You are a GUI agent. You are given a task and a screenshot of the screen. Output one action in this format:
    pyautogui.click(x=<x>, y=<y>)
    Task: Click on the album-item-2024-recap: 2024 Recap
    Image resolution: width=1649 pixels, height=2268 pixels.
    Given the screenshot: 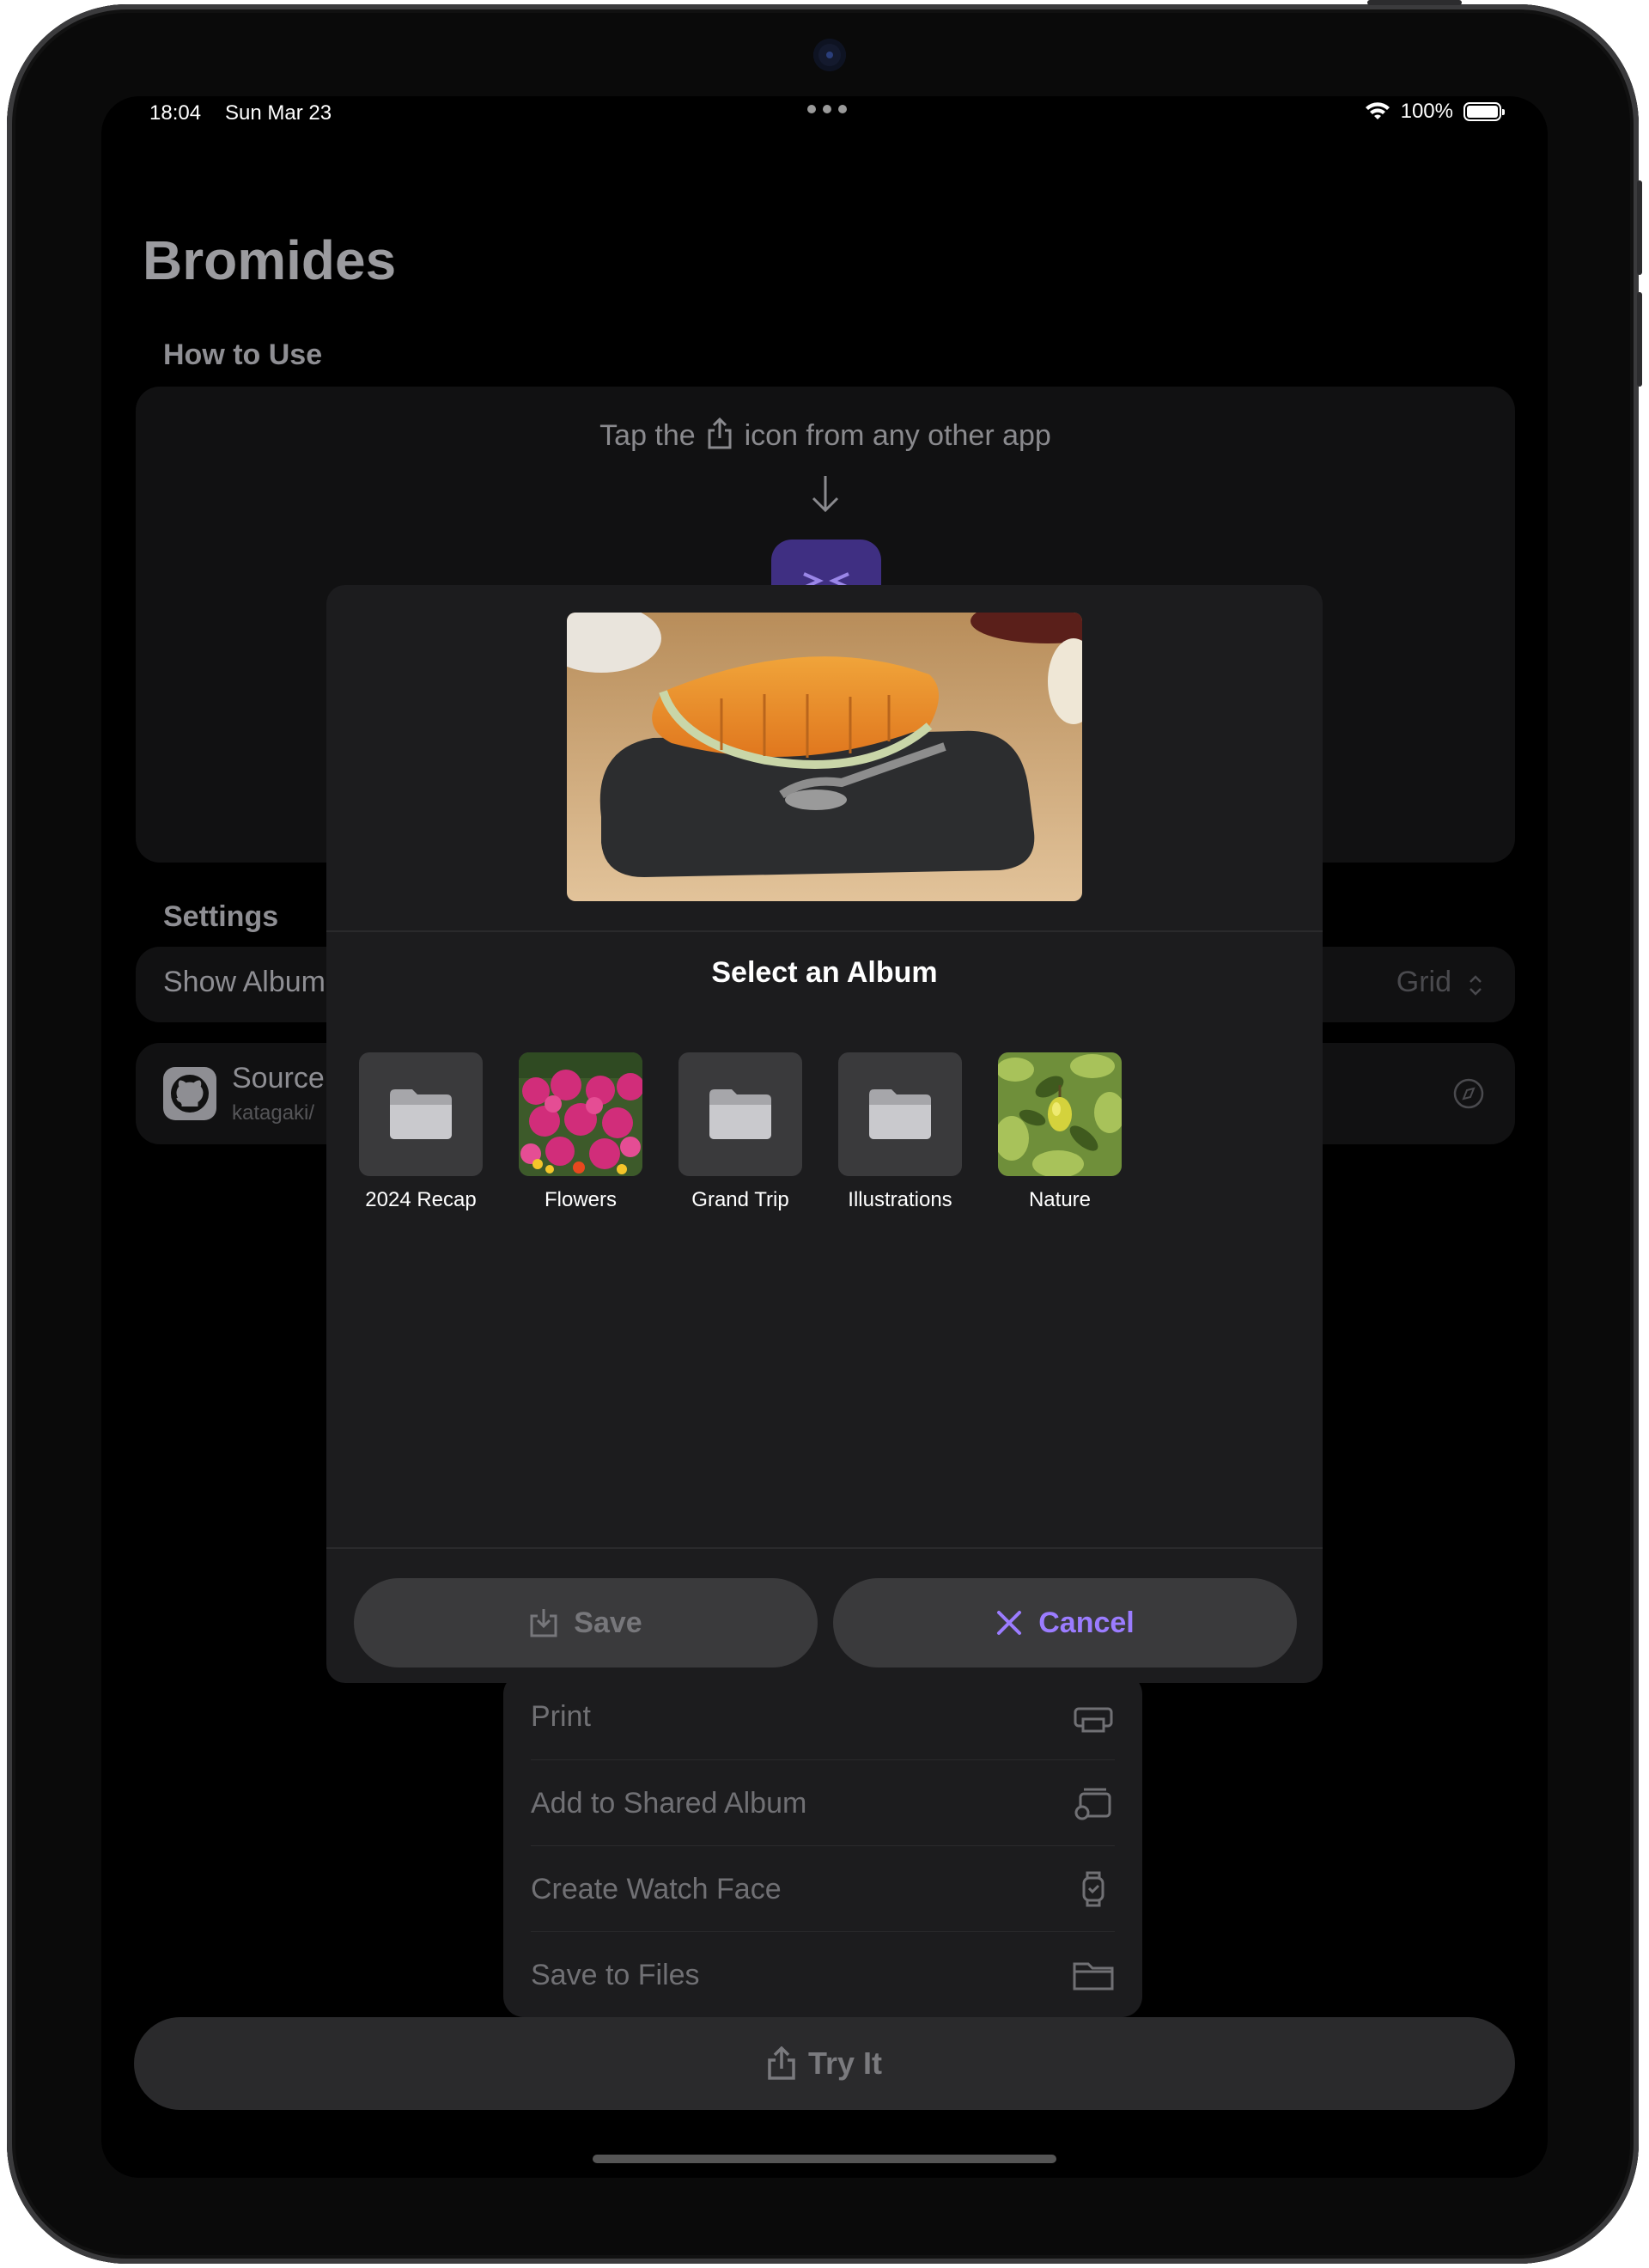 What is the action you would take?
    pyautogui.click(x=421, y=1132)
    